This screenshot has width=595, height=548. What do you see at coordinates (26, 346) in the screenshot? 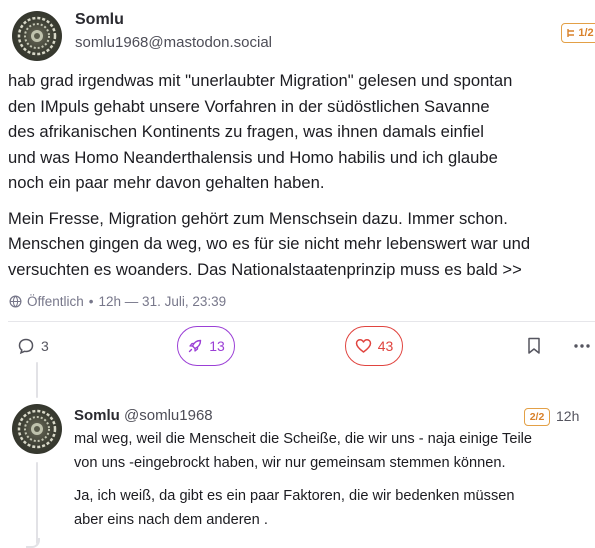
I see `reply-icon` at bounding box center [26, 346].